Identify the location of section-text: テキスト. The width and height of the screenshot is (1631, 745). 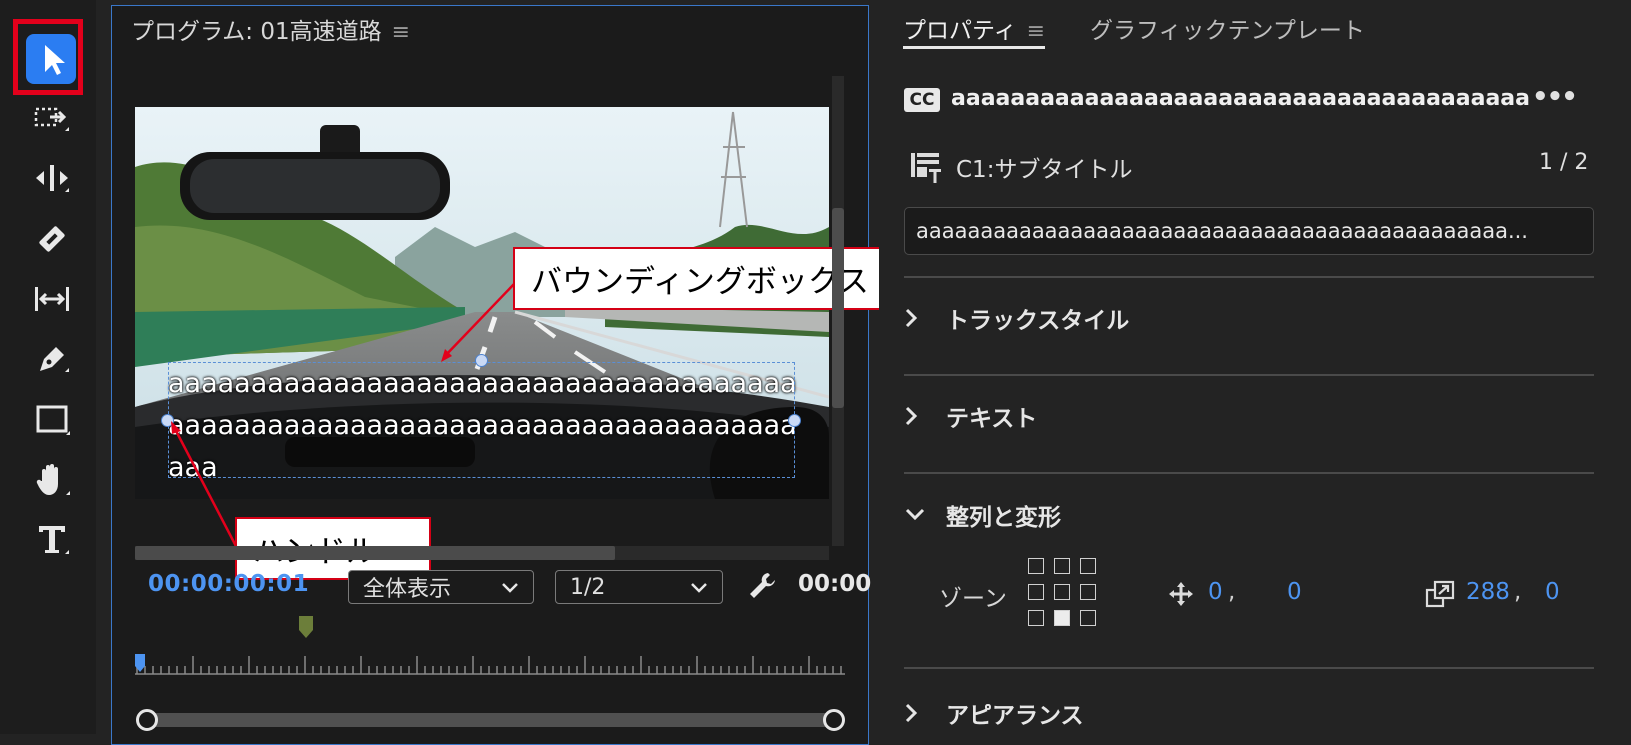
(970, 416).